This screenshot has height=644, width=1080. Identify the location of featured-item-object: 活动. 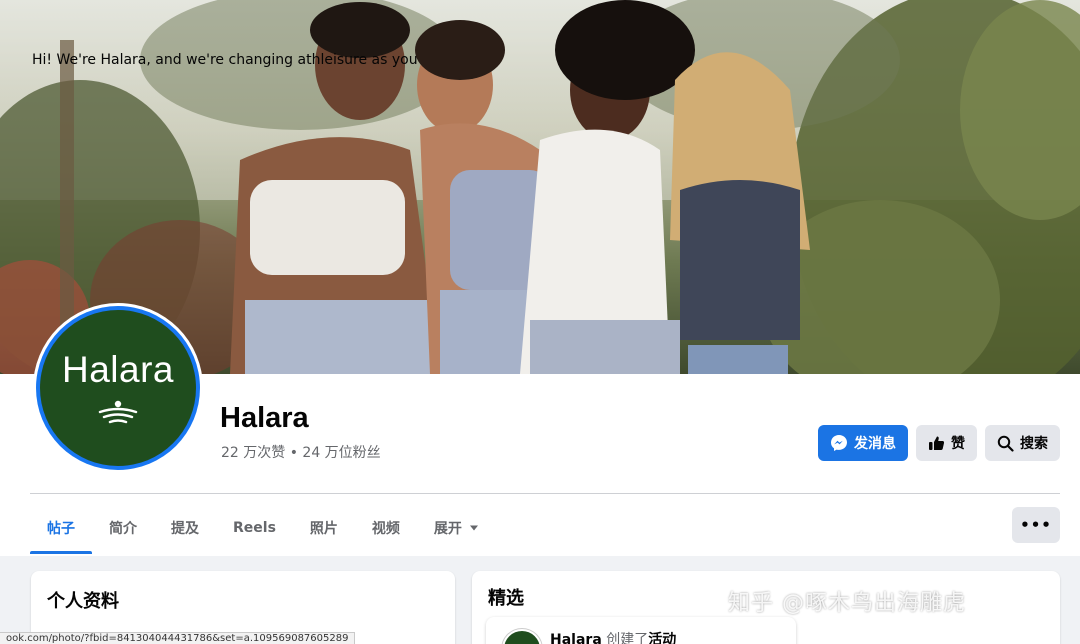
(662, 638).